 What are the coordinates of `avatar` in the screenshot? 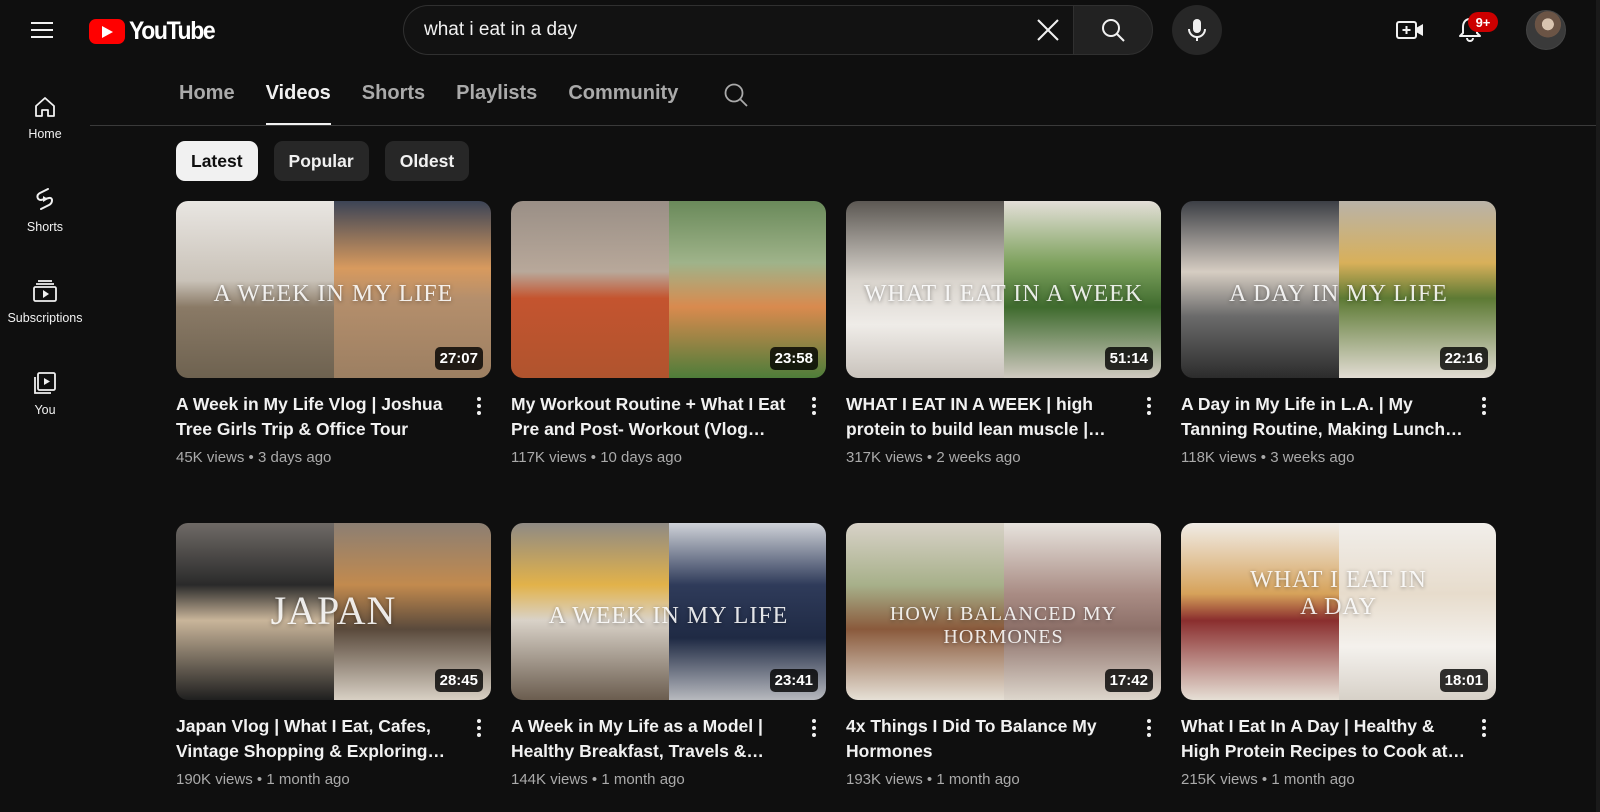 It's located at (1546, 30).